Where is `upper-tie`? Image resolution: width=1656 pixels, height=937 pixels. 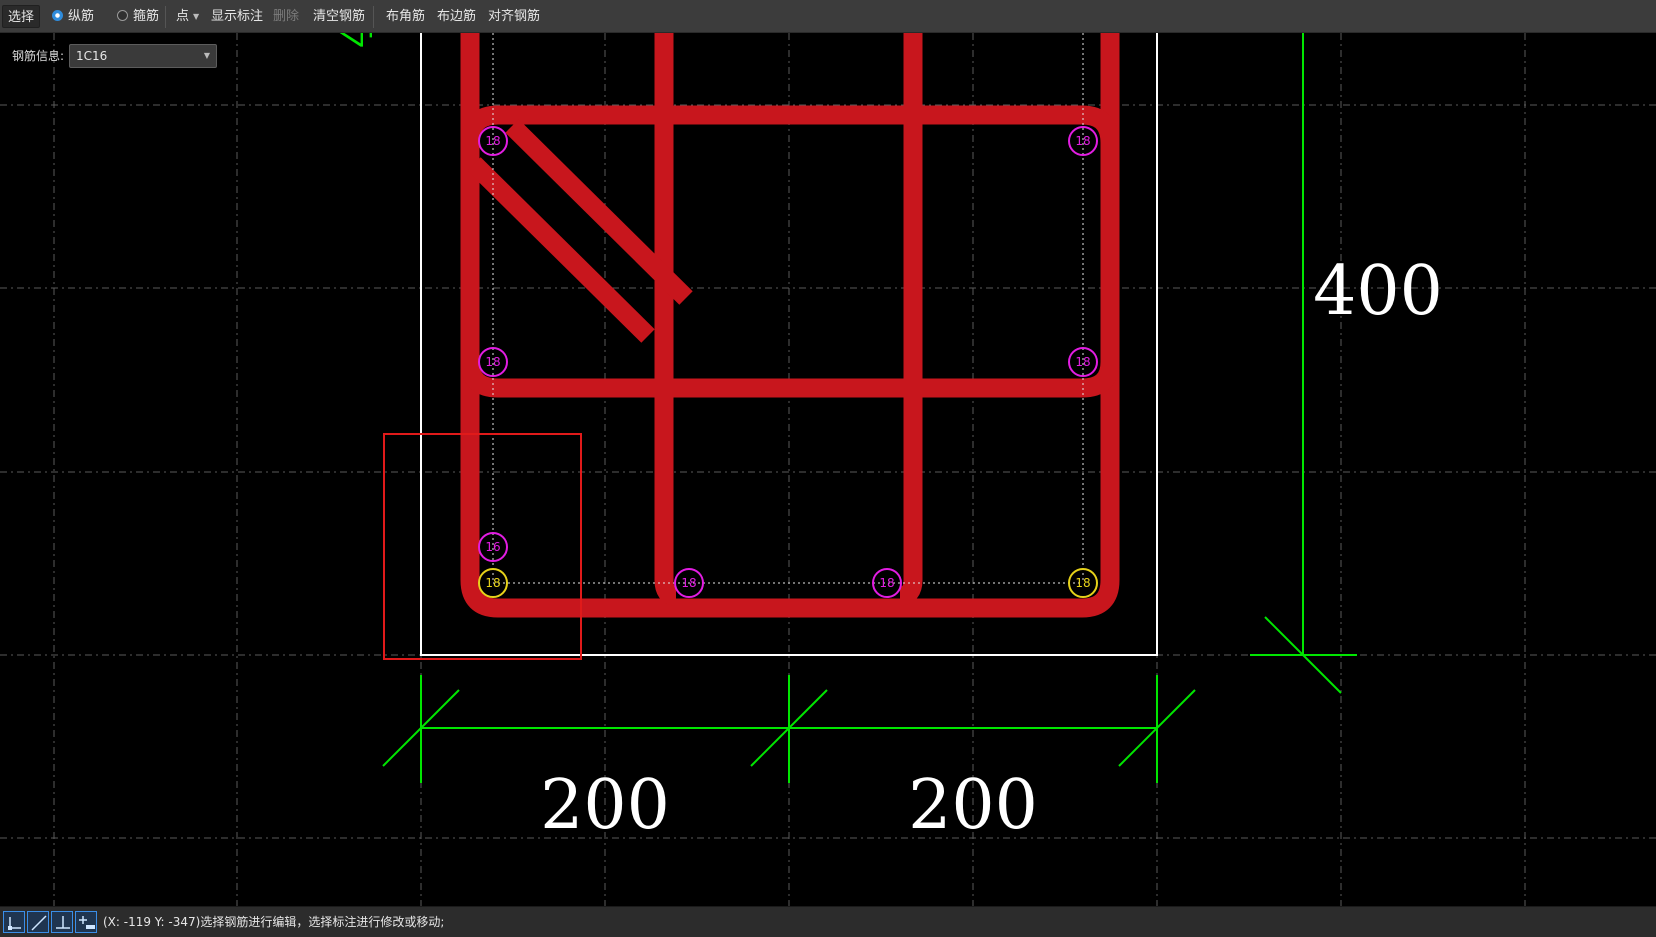 upper-tie is located at coordinates (809, 124).